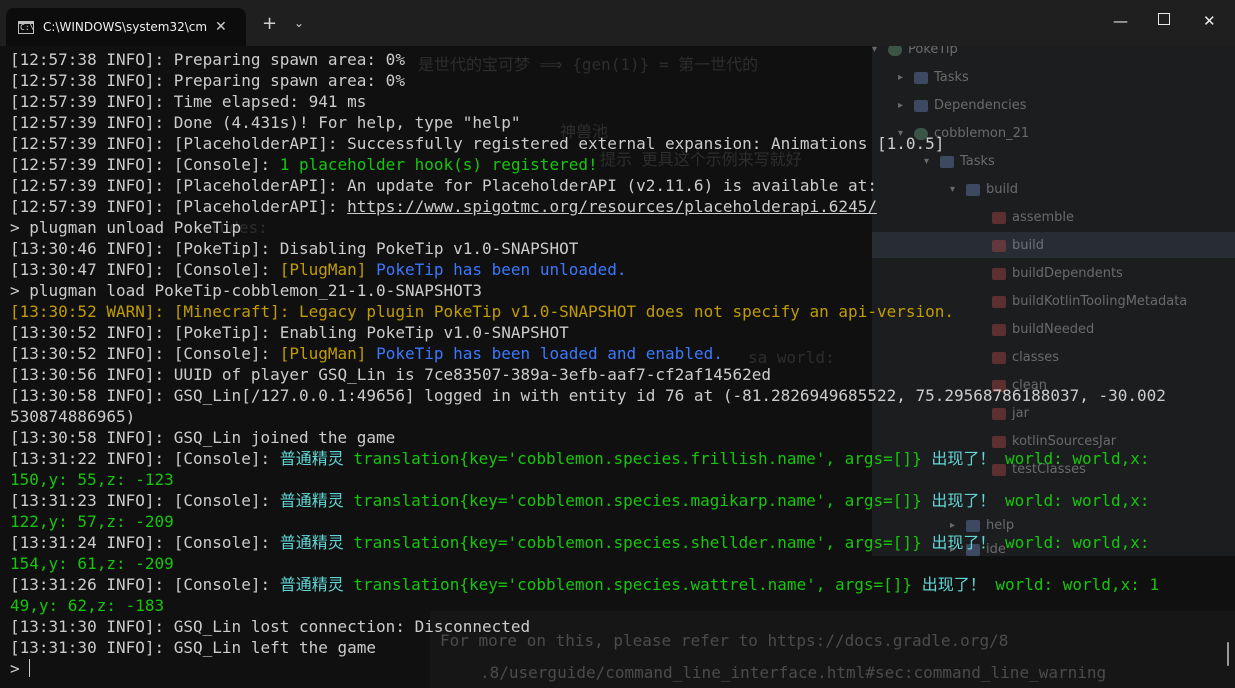 The height and width of the screenshot is (688, 1235). Describe the element at coordinates (1120, 21) in the screenshot. I see `minimize-button: —` at that location.